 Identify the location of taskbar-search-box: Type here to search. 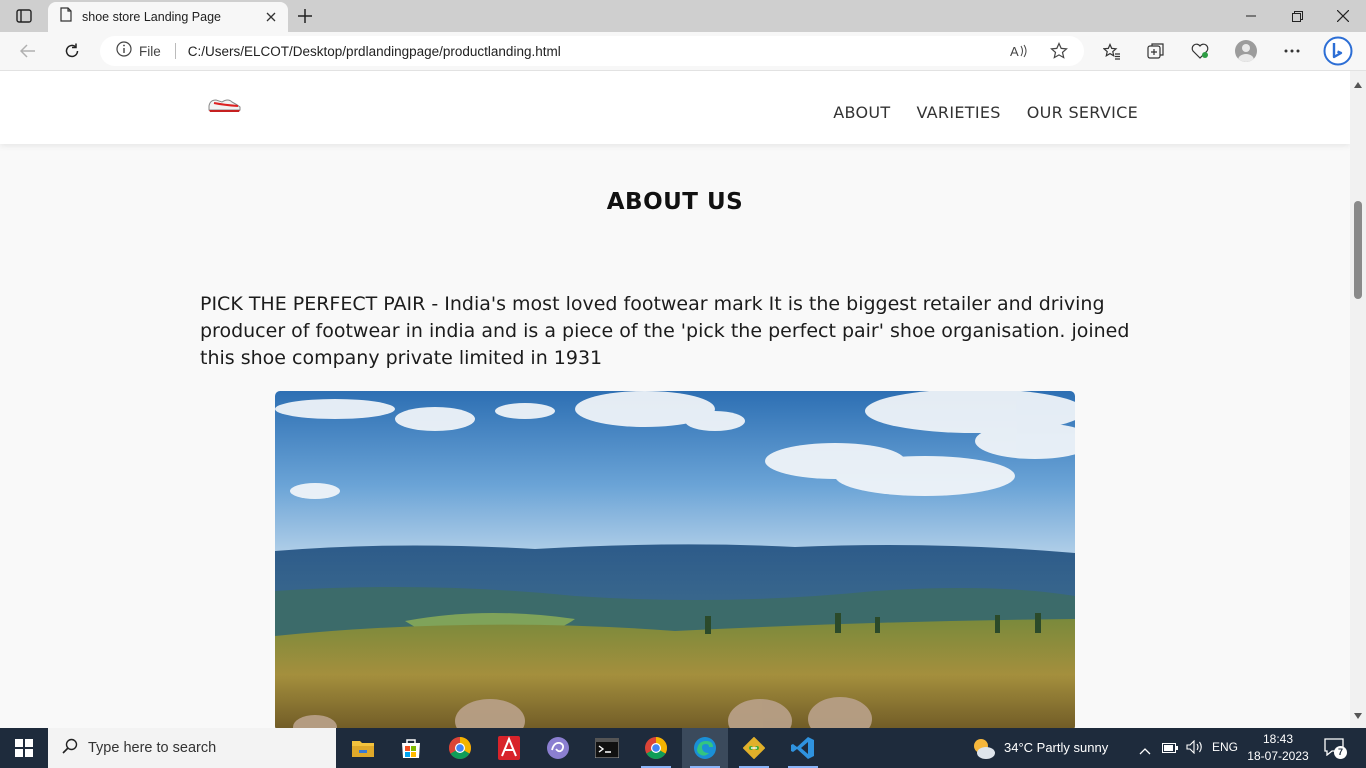
(192, 748).